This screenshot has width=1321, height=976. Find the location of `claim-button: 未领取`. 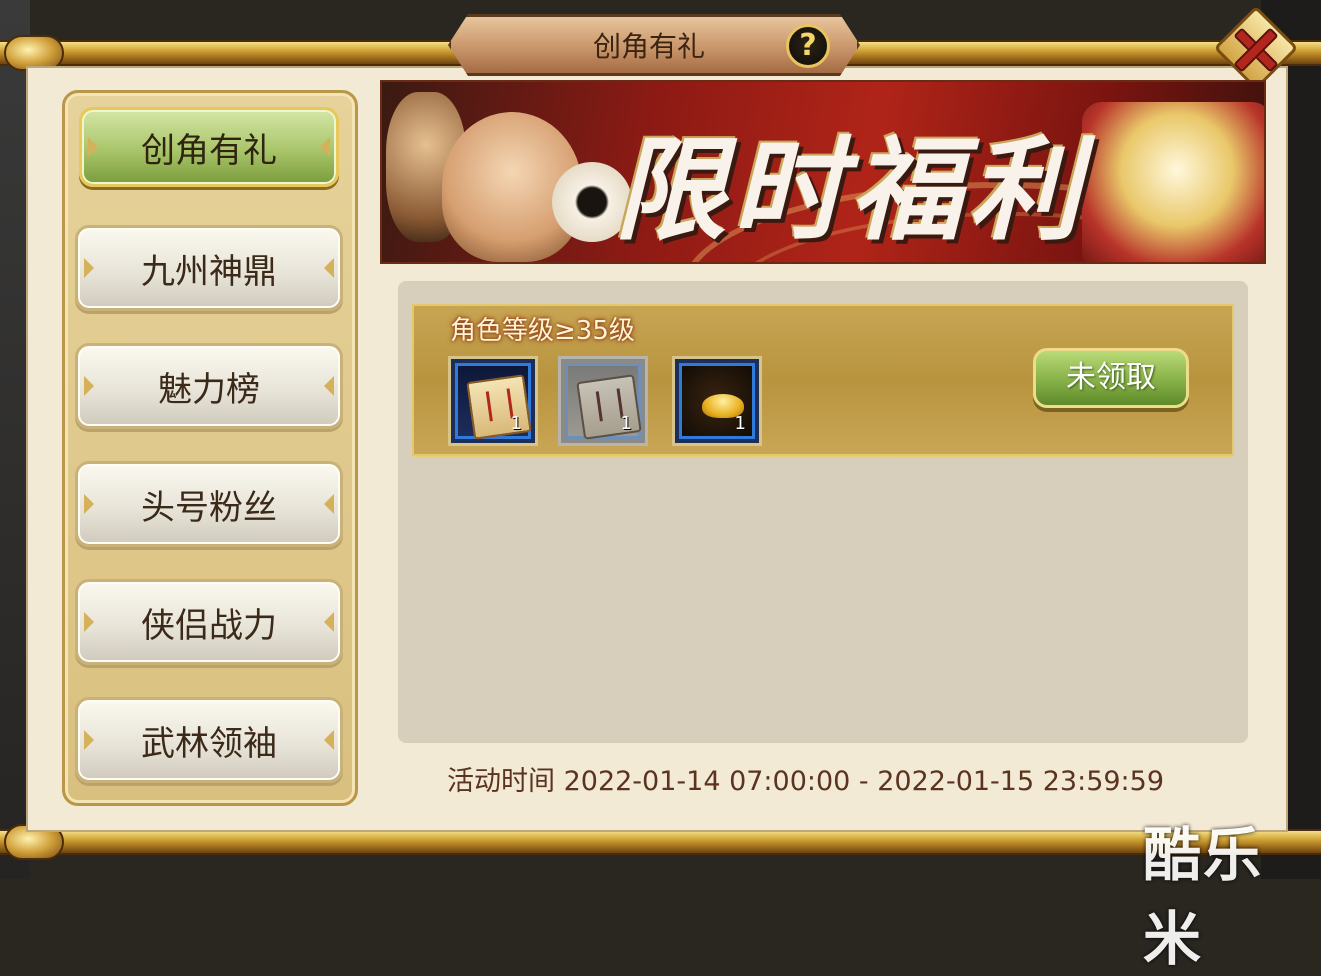

claim-button: 未领取 is located at coordinates (1111, 378).